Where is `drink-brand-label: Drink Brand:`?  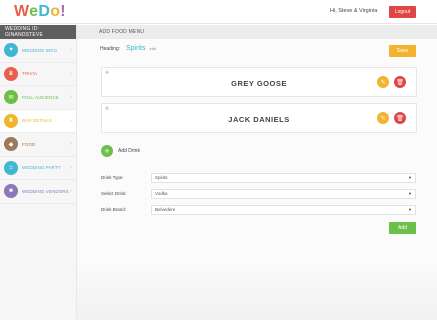
drink-brand-label: Drink Brand: is located at coordinates (114, 209).